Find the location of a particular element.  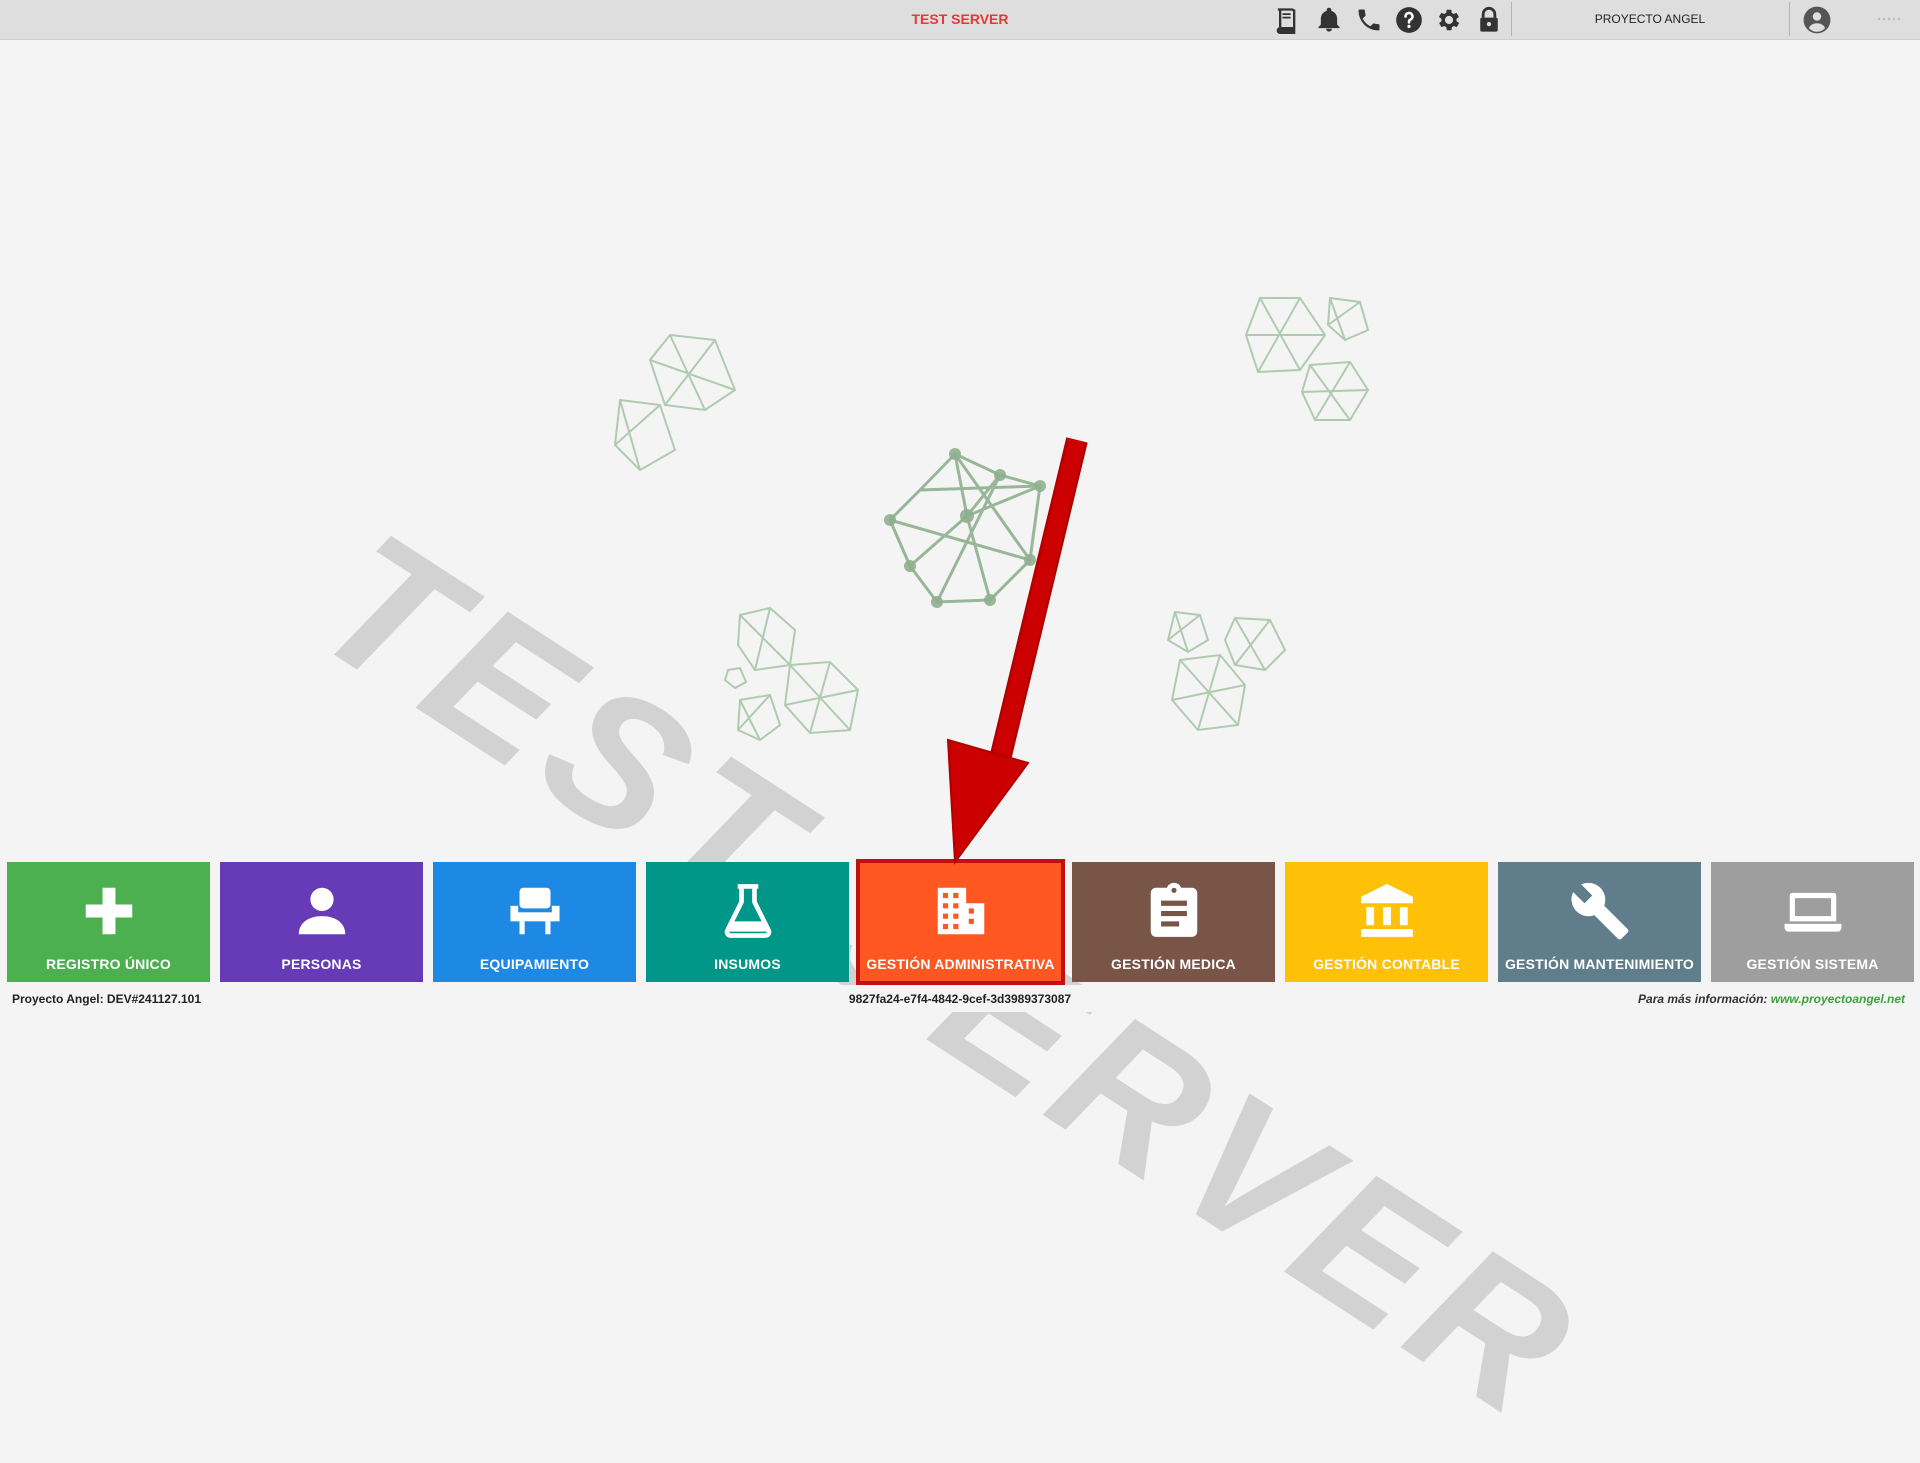

molecule-decoration is located at coordinates (991, 519).